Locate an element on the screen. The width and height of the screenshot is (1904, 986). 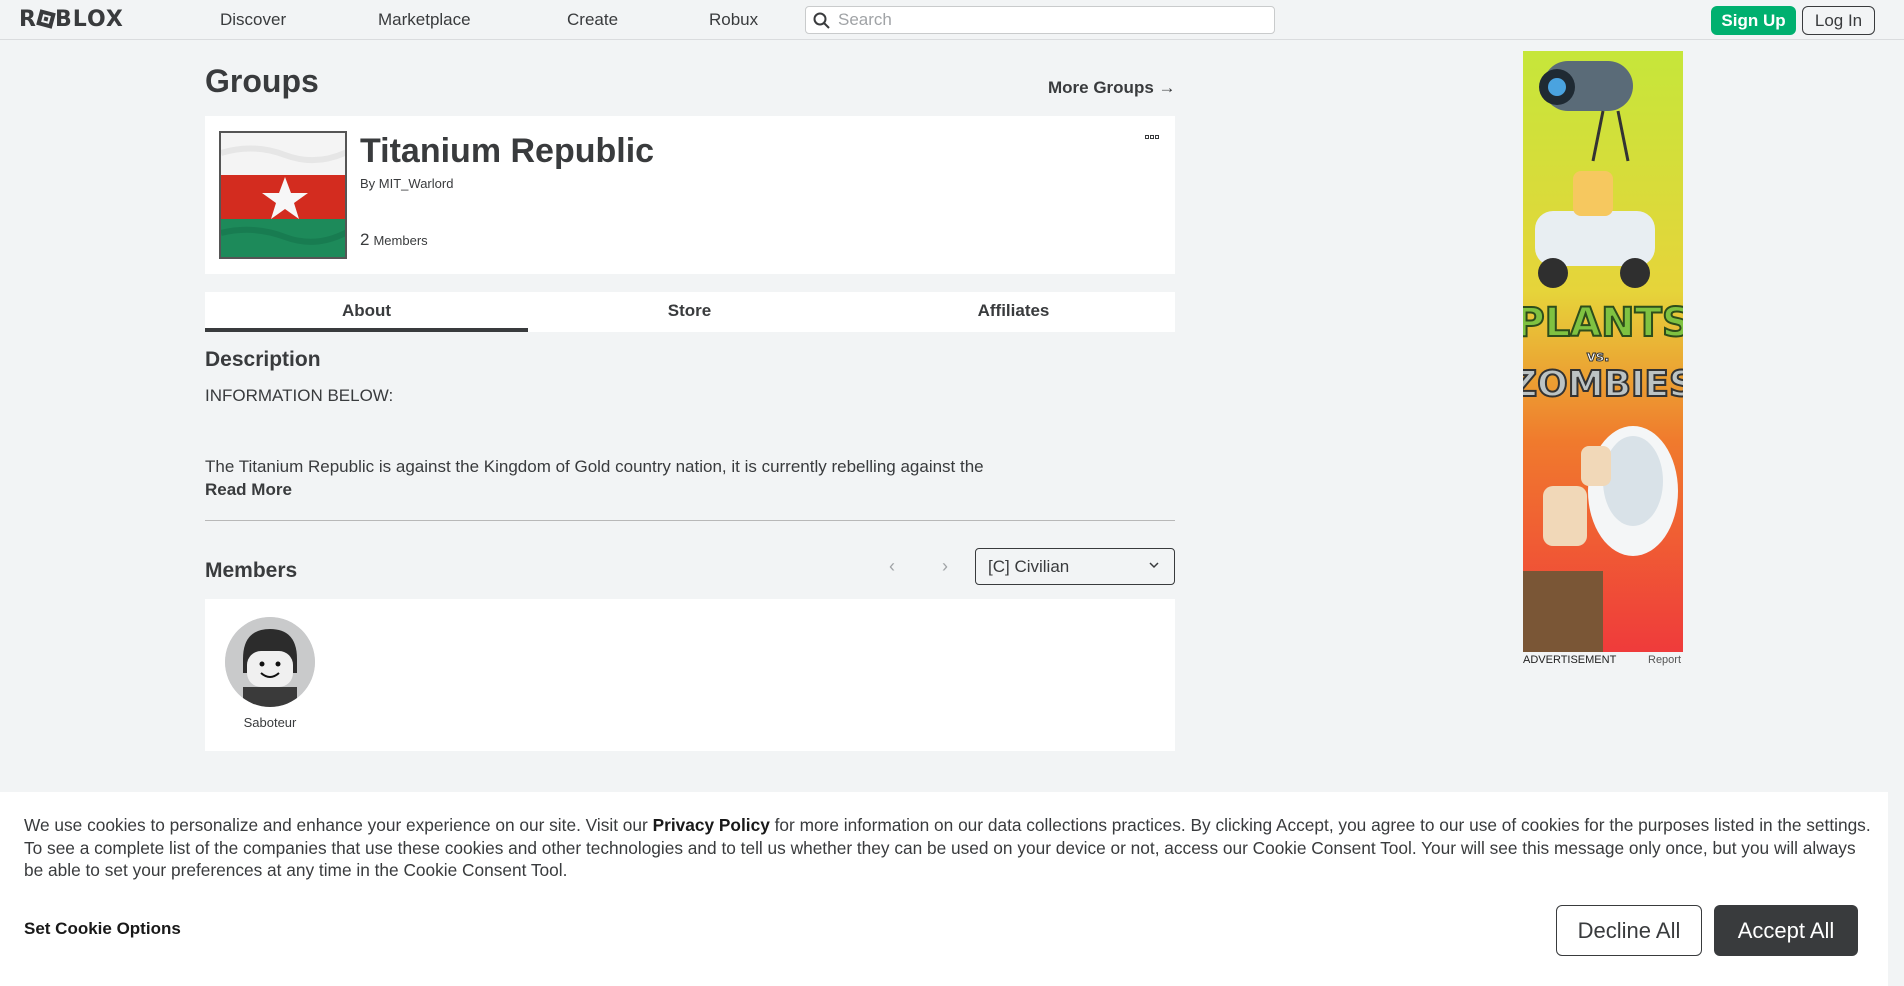
pager-next-icon: › is located at coordinates (945, 566).